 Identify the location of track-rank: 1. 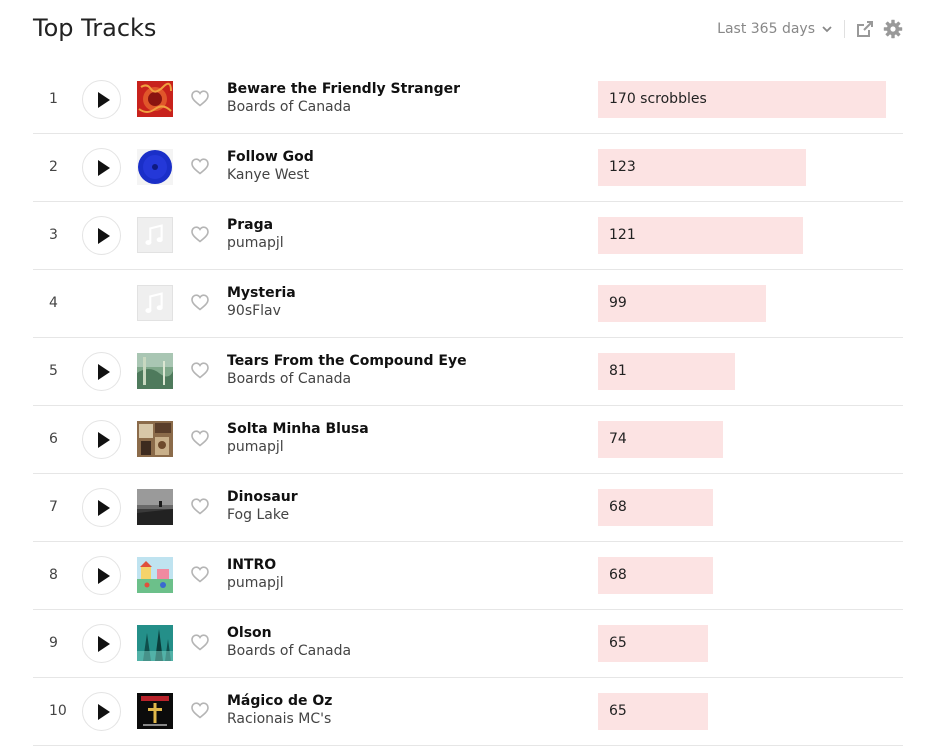
(53, 99).